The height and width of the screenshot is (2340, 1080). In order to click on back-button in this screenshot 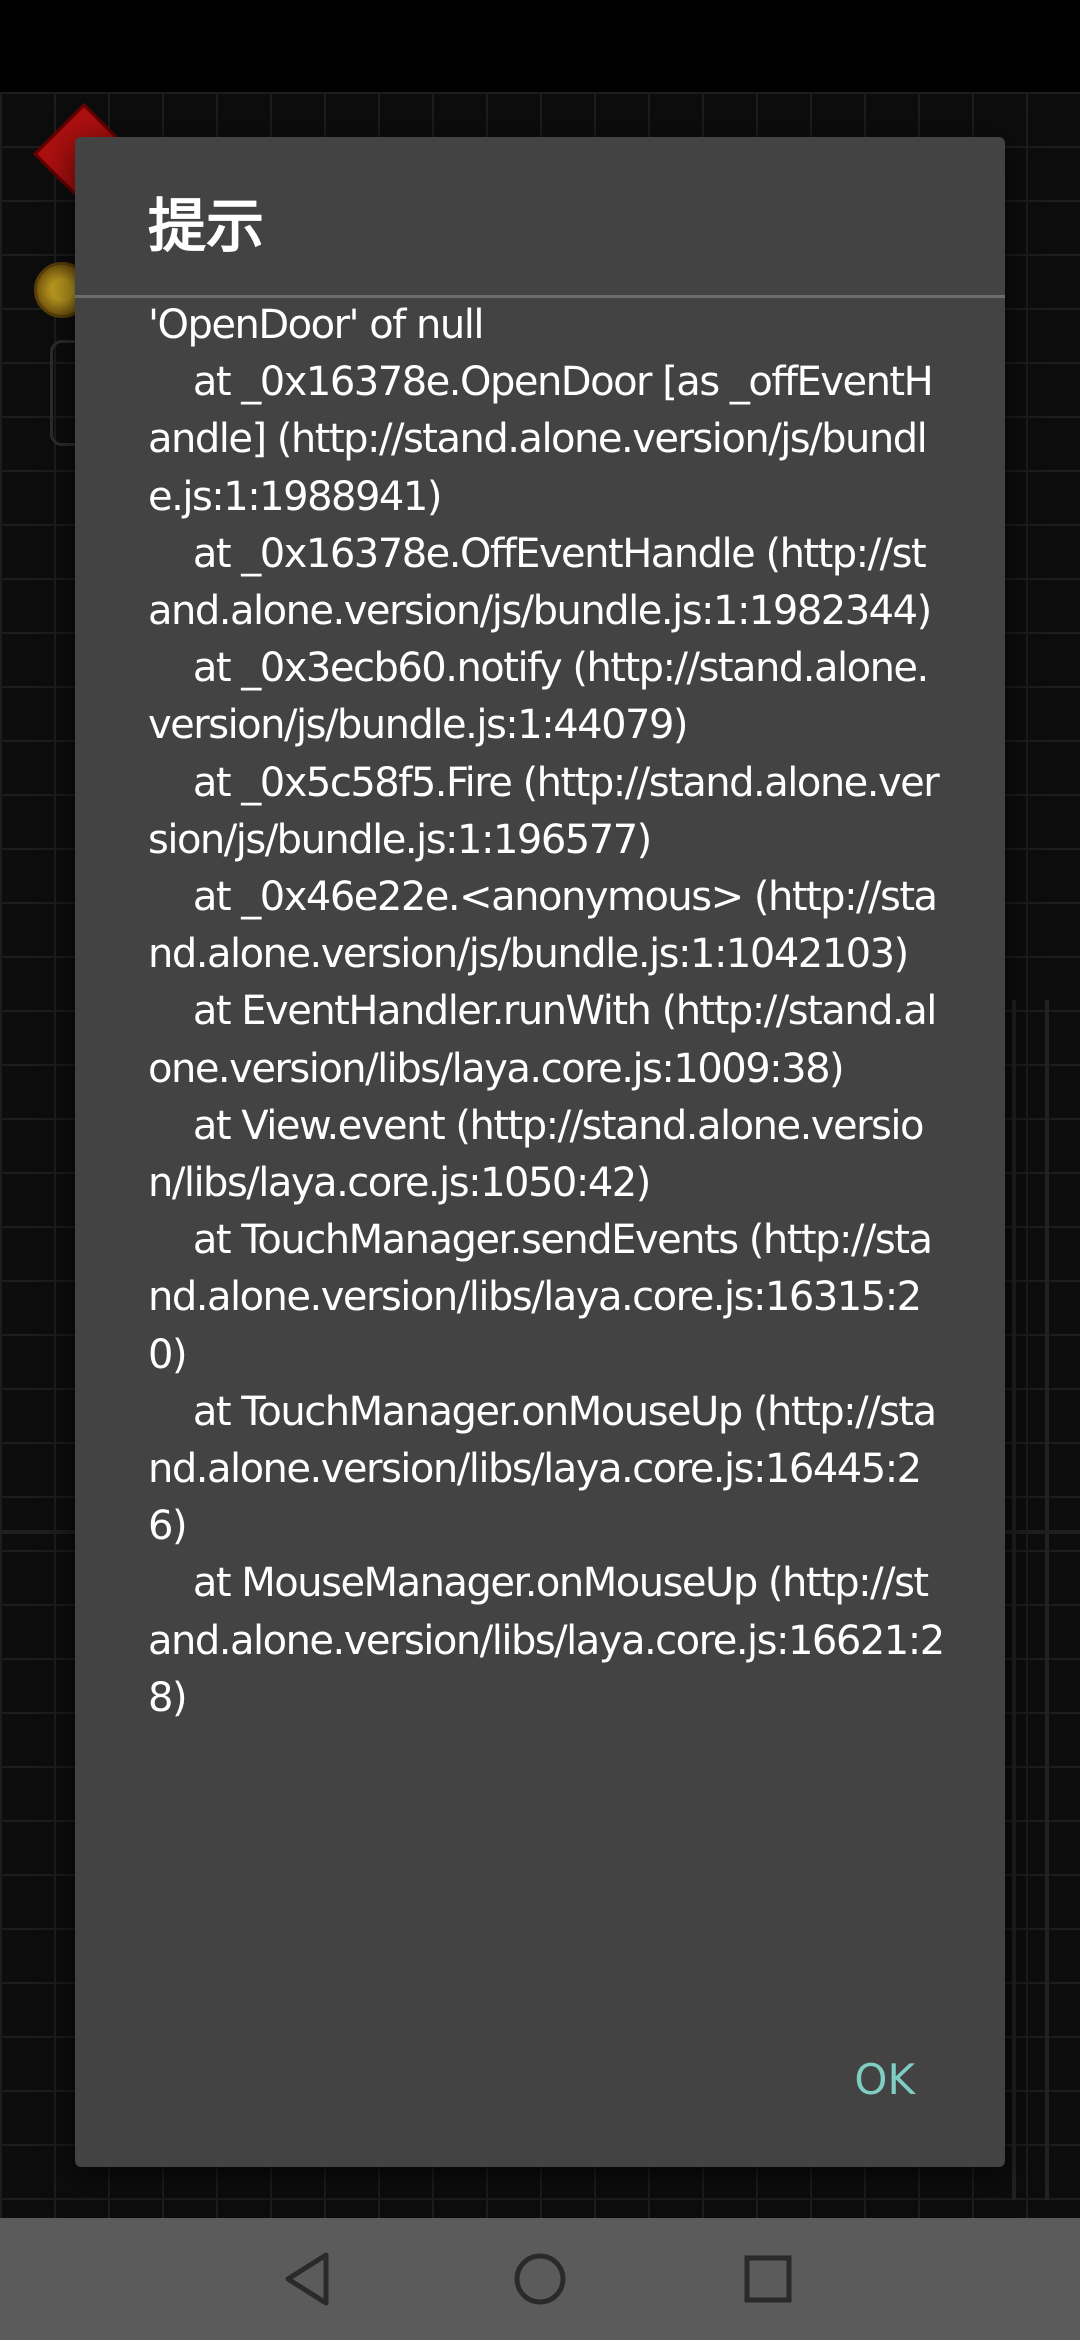, I will do `click(308, 2279)`.